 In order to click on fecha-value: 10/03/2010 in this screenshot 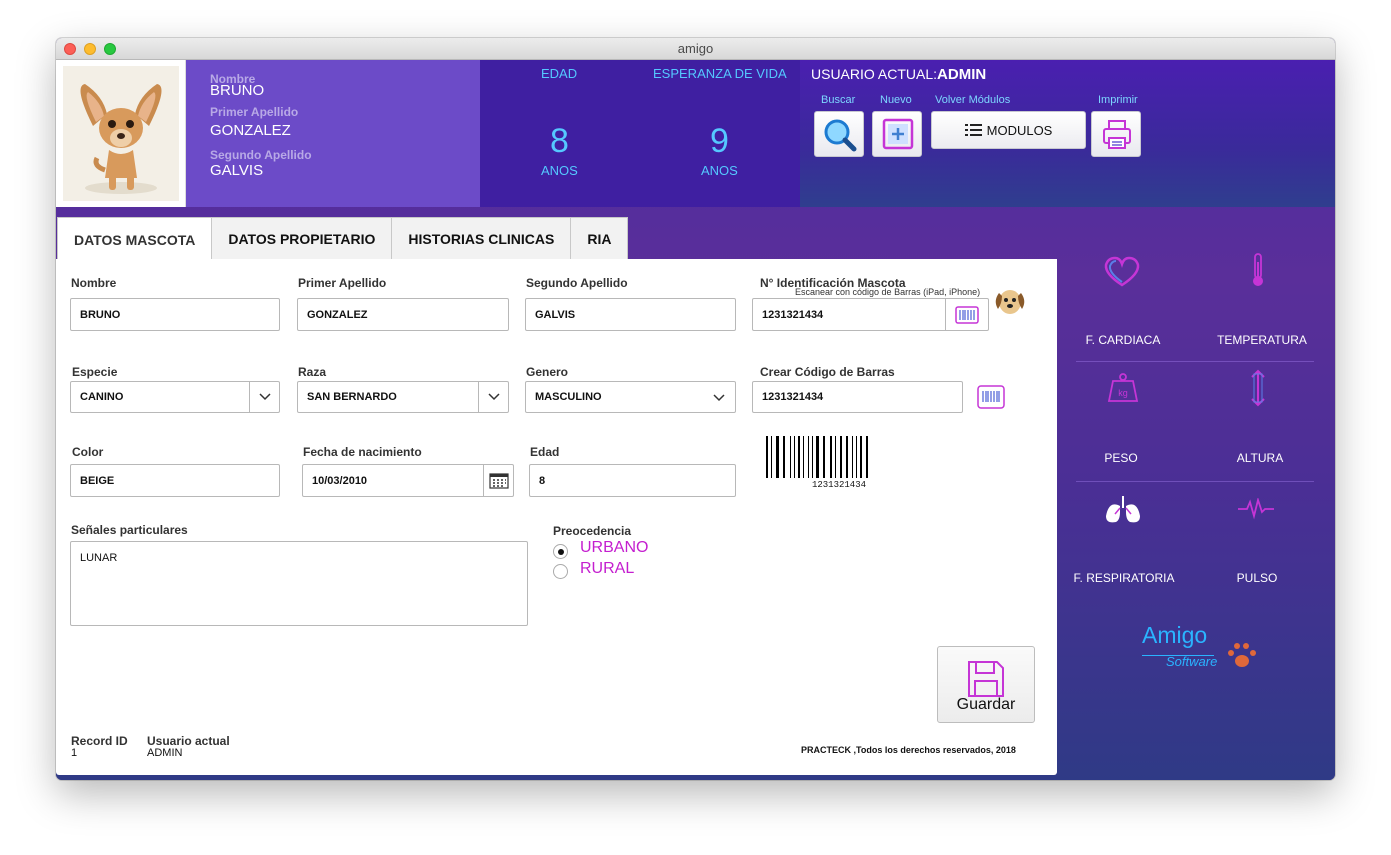, I will do `click(340, 480)`.